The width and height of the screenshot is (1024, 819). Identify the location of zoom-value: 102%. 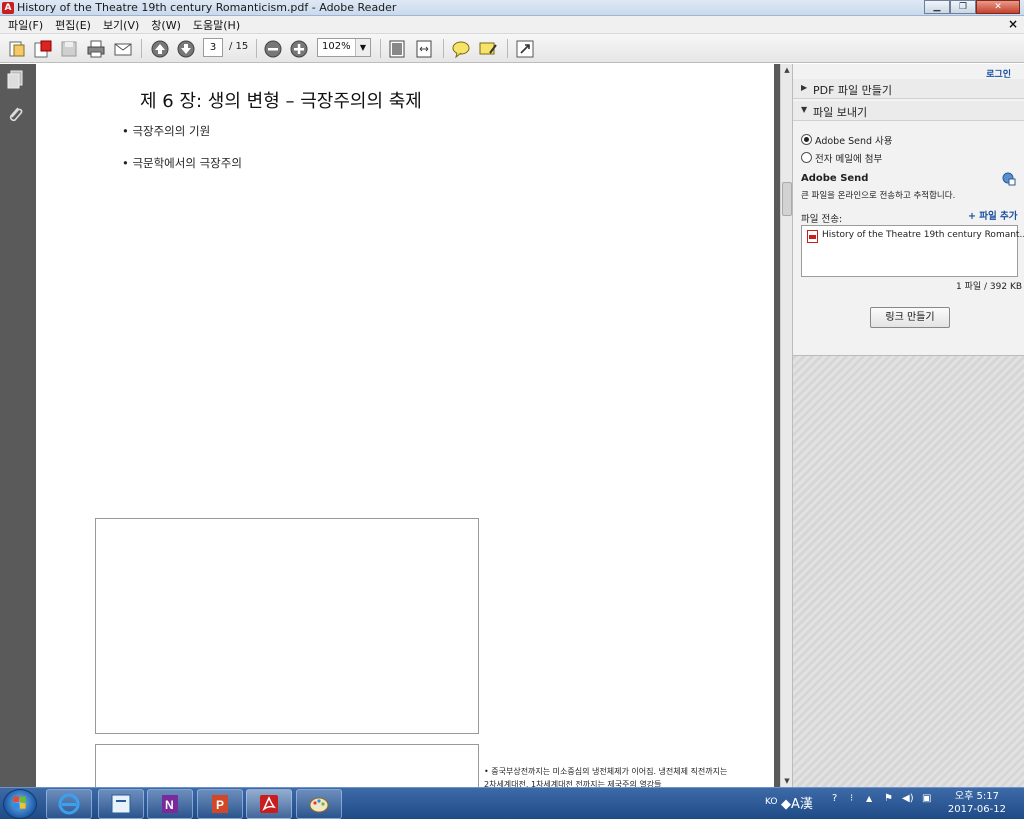
(336, 46).